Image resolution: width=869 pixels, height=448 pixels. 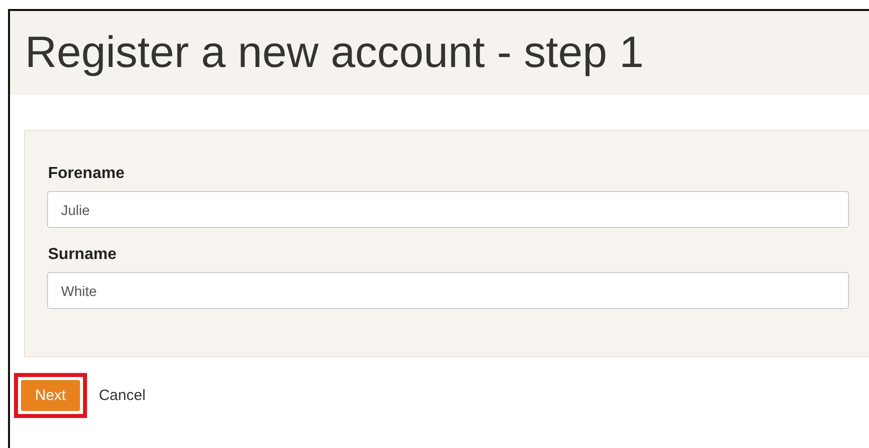 I want to click on field-label: Forename, so click(x=86, y=174).